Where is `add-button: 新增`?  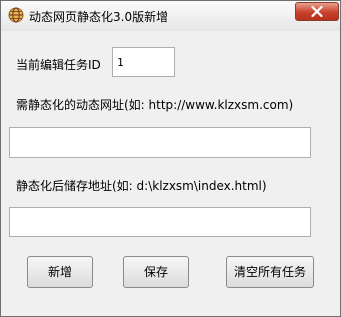 add-button: 新增 is located at coordinates (60, 272).